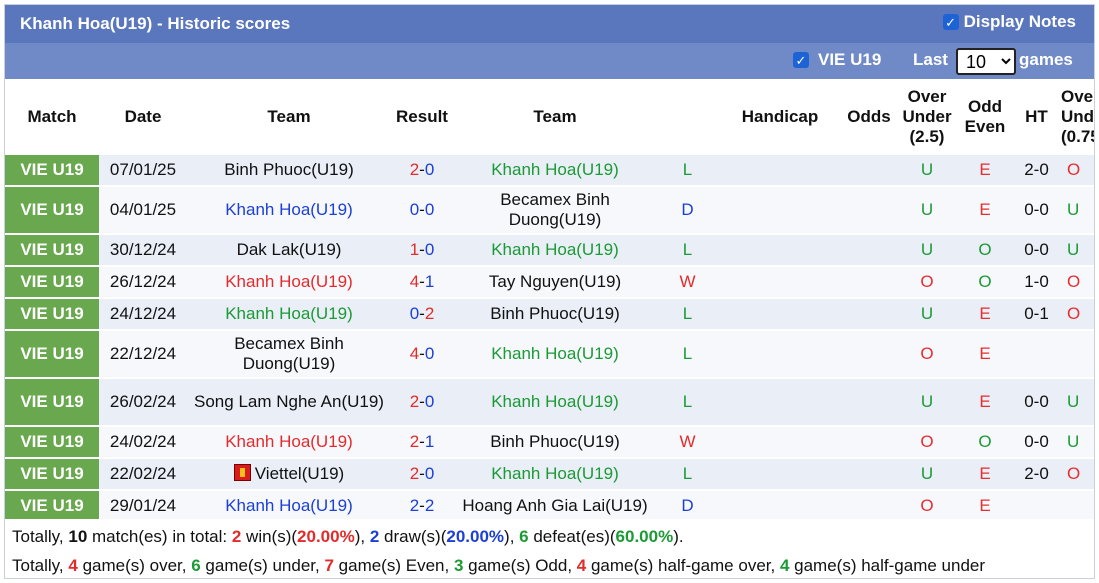  Describe the element at coordinates (299, 473) in the screenshot. I see `home-team-name: Viettel(U19)` at that location.